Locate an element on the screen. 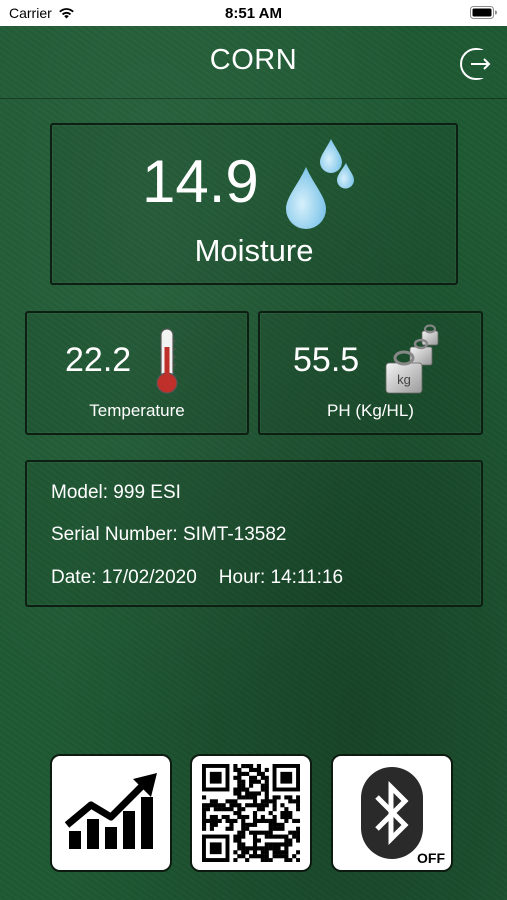  moisture-value: 14.9 is located at coordinates (200, 181).